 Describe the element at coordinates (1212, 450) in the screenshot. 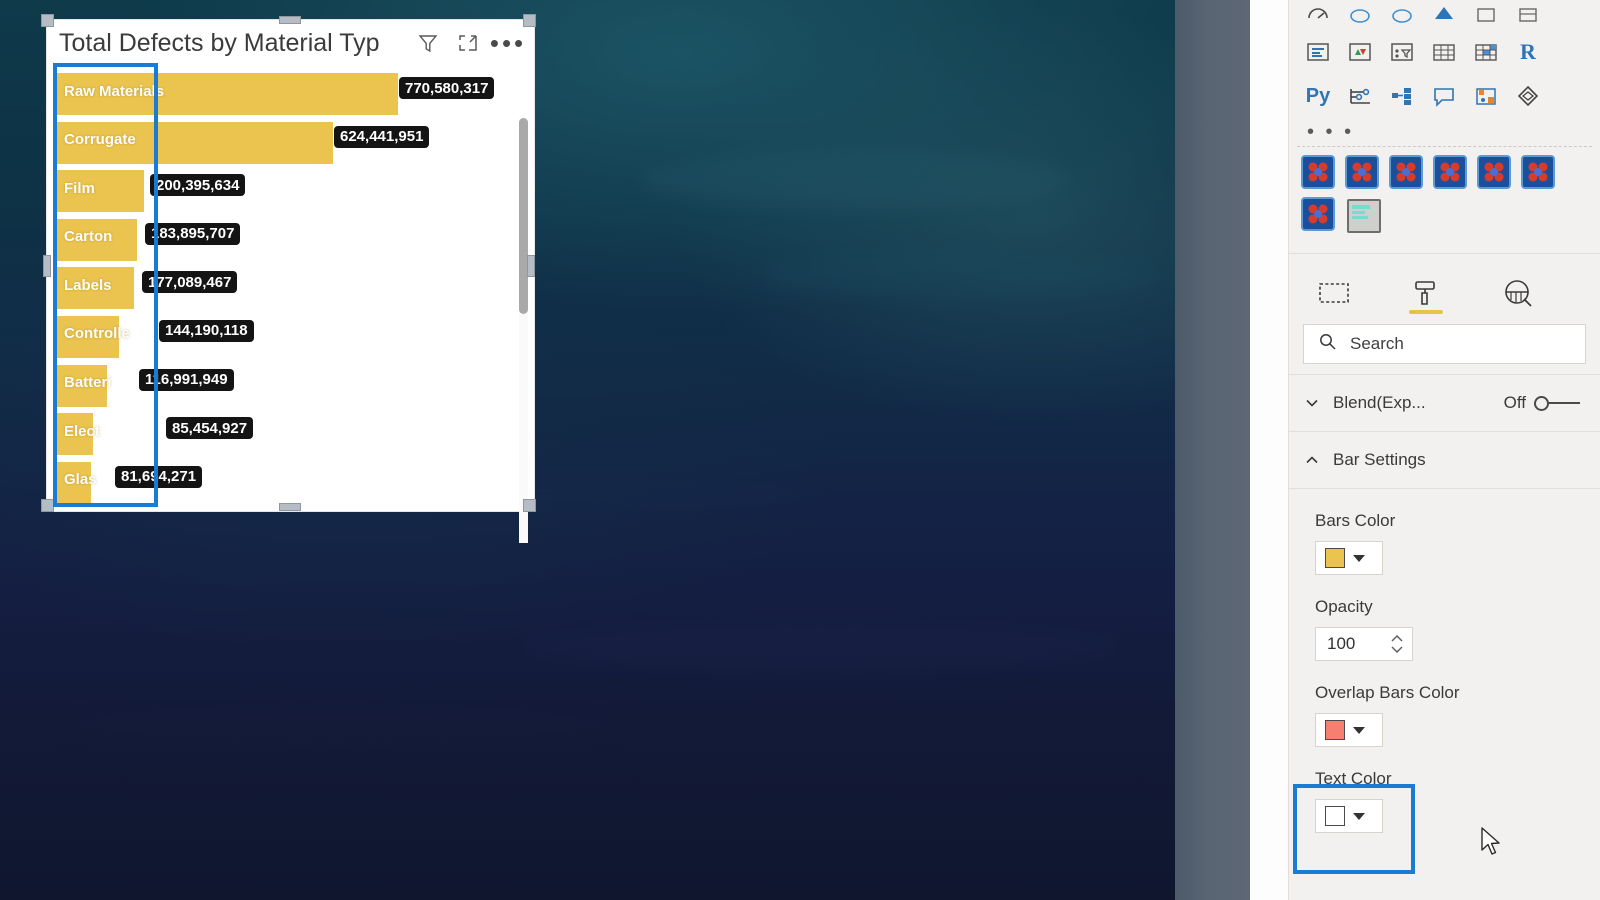

I see `window-edge-strip` at that location.